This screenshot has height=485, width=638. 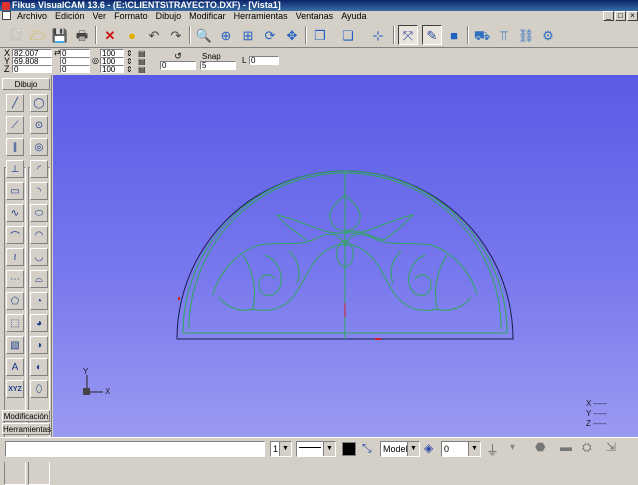 I want to click on tool-path-icon: ⤧, so click(x=408, y=35).